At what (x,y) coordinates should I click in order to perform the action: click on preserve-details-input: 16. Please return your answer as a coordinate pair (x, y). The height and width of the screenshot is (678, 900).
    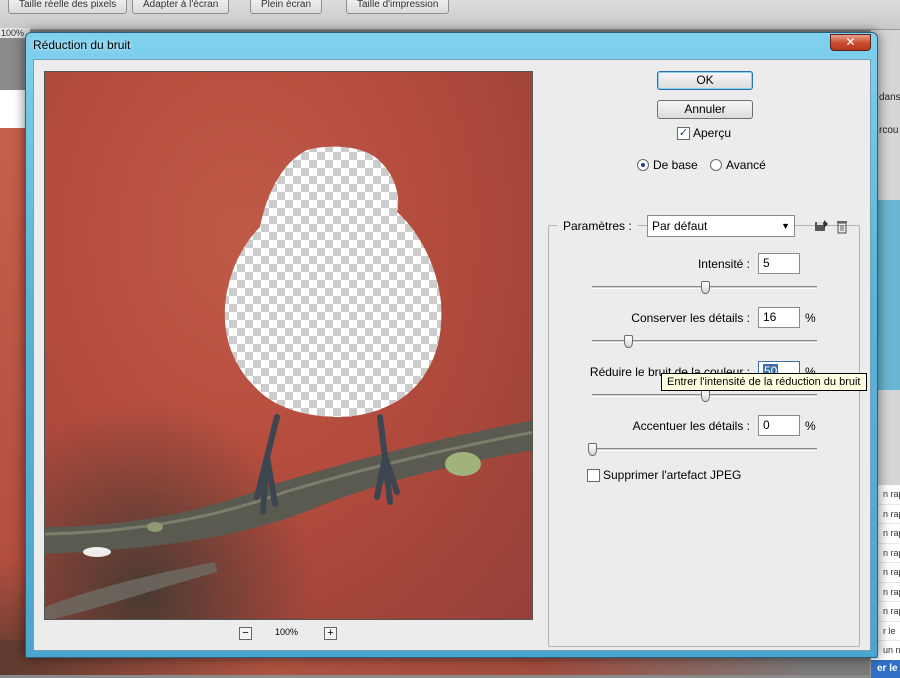
    Looking at the image, I should click on (779, 317).